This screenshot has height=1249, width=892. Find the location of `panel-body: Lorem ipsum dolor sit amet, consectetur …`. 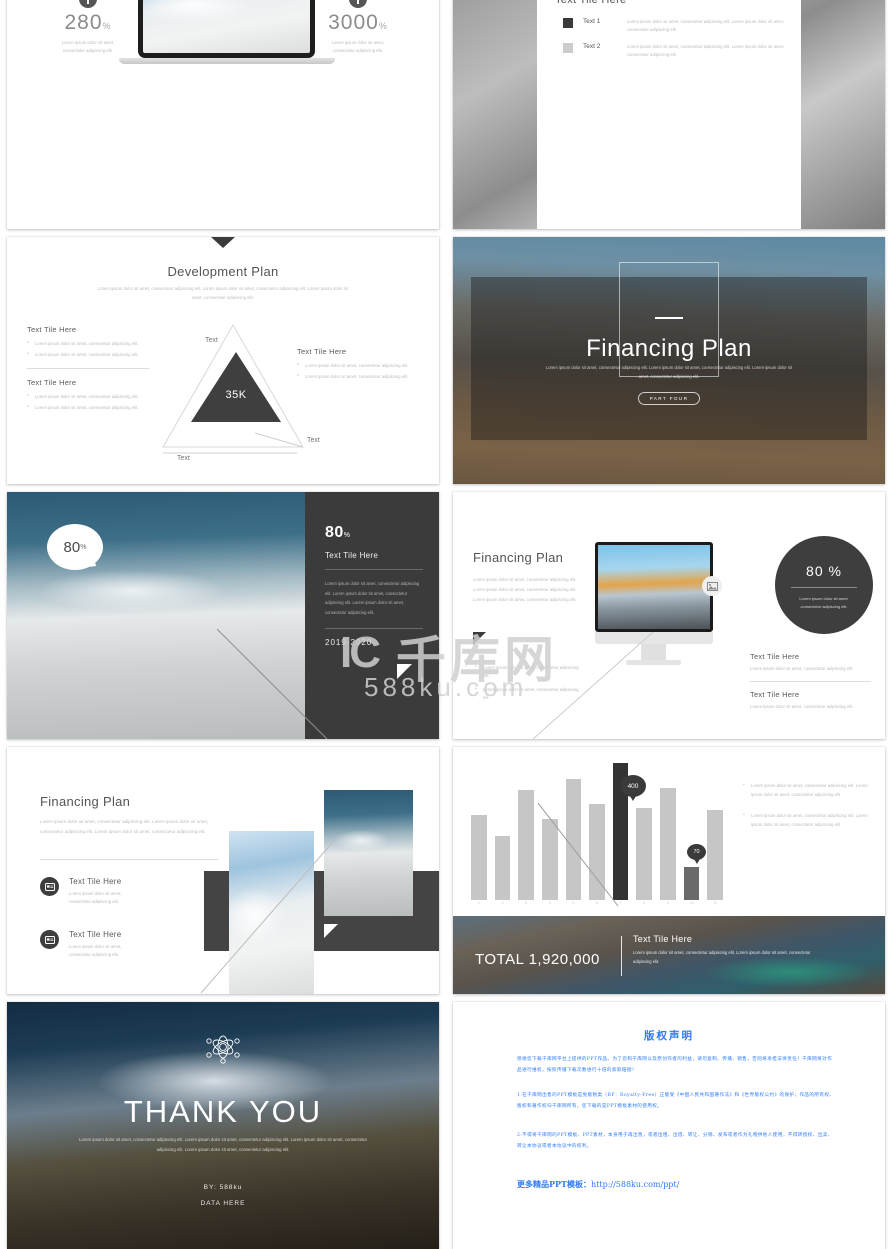

panel-body: Lorem ipsum dolor sit amet, consectetur … is located at coordinates (372, 598).